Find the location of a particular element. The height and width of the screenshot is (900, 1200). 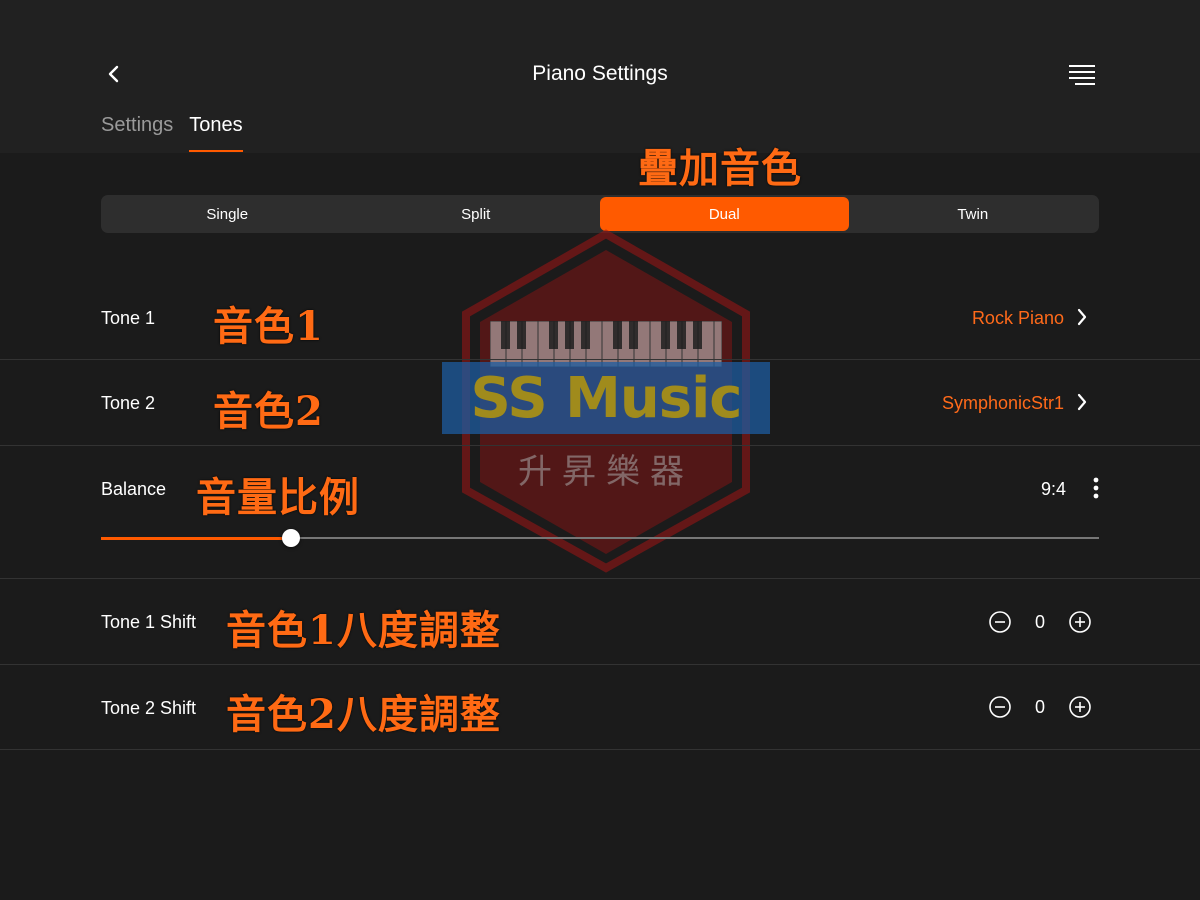

menu-button is located at coordinates (1082, 74).